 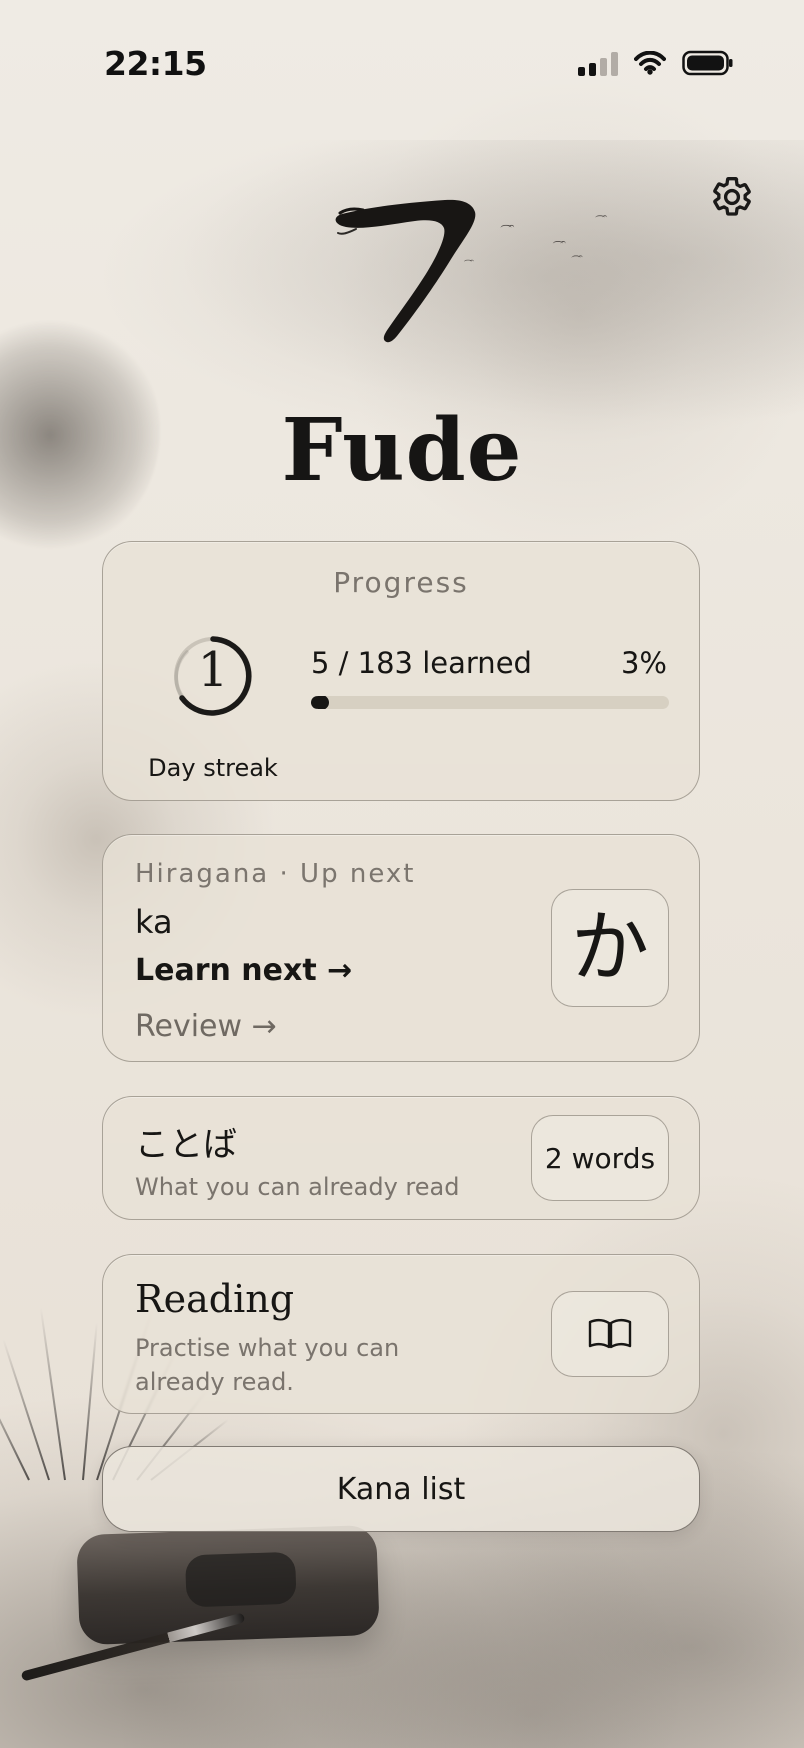 What do you see at coordinates (133, 1647) in the screenshot?
I see `brush-decoration` at bounding box center [133, 1647].